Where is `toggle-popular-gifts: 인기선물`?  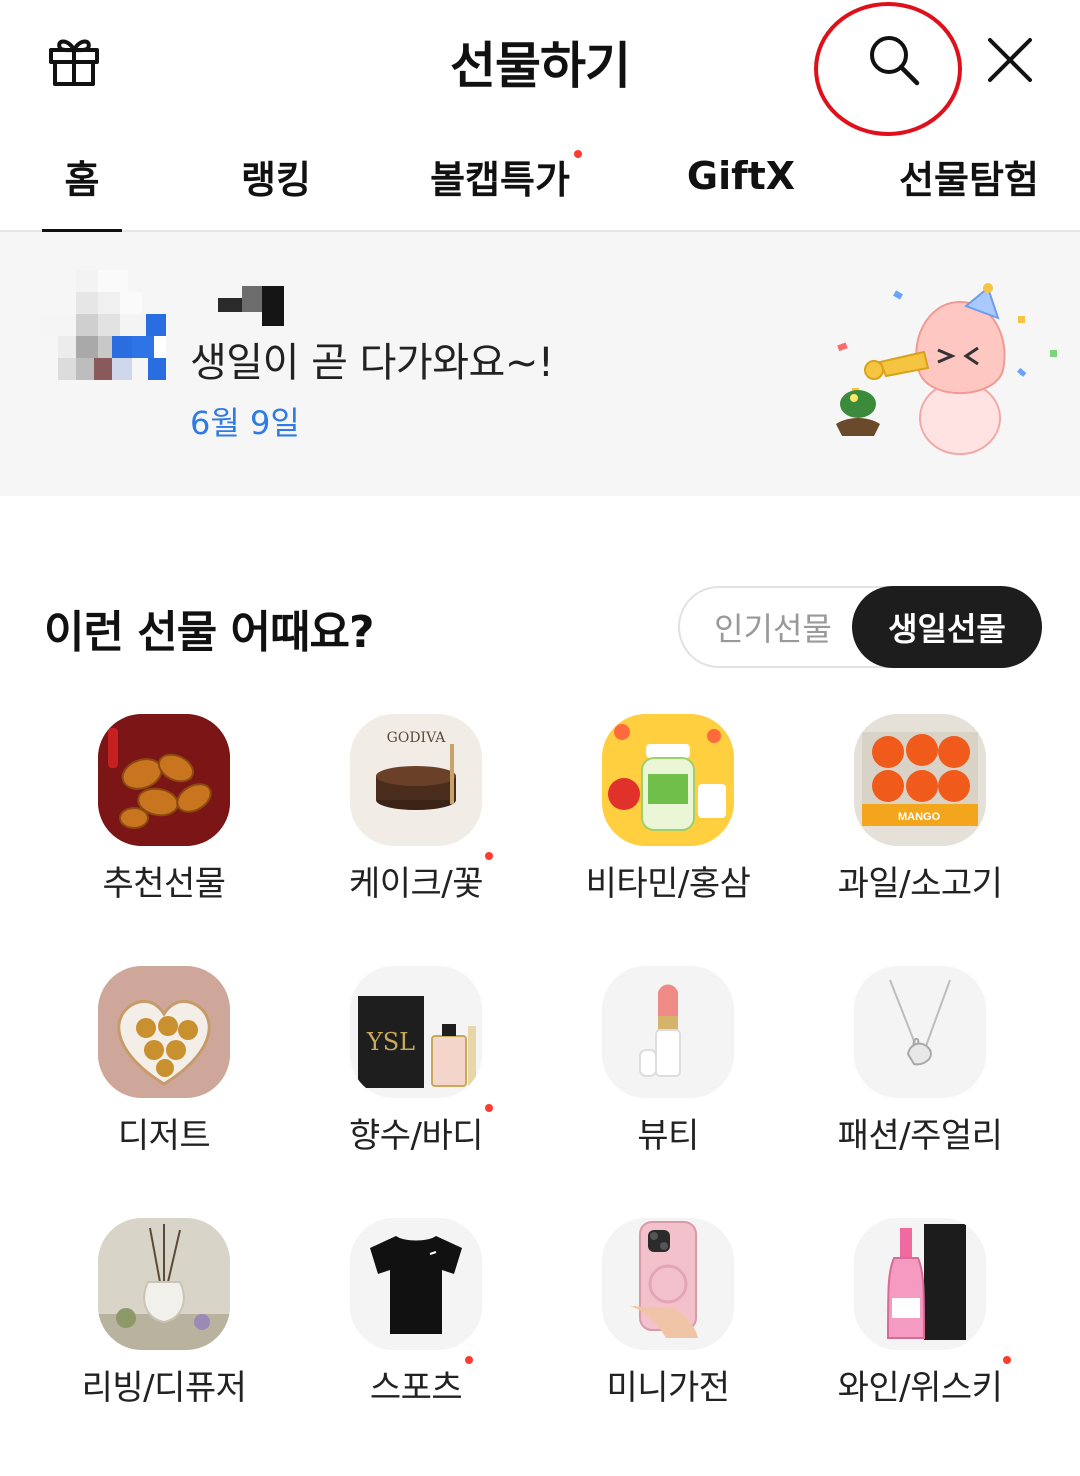
toggle-popular-gifts: 인기선물 is located at coordinates (773, 627).